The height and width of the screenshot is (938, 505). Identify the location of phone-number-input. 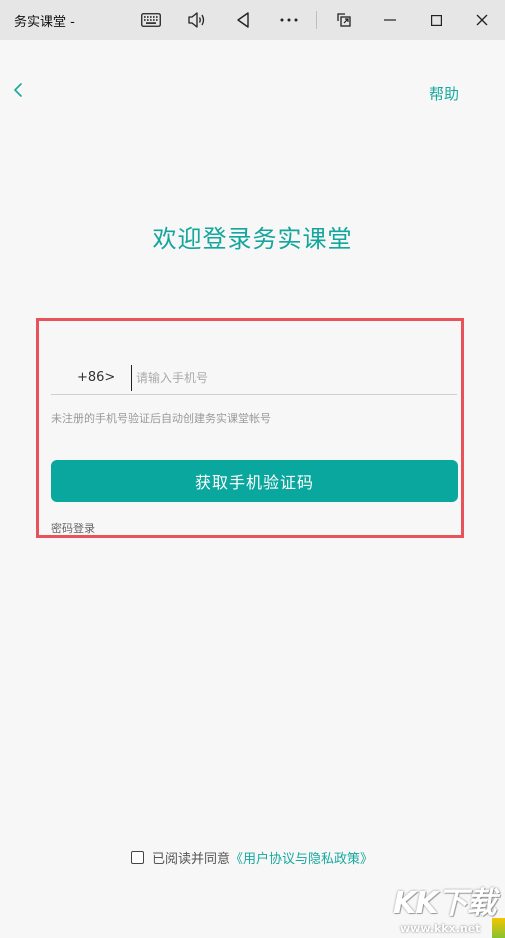
(293, 378).